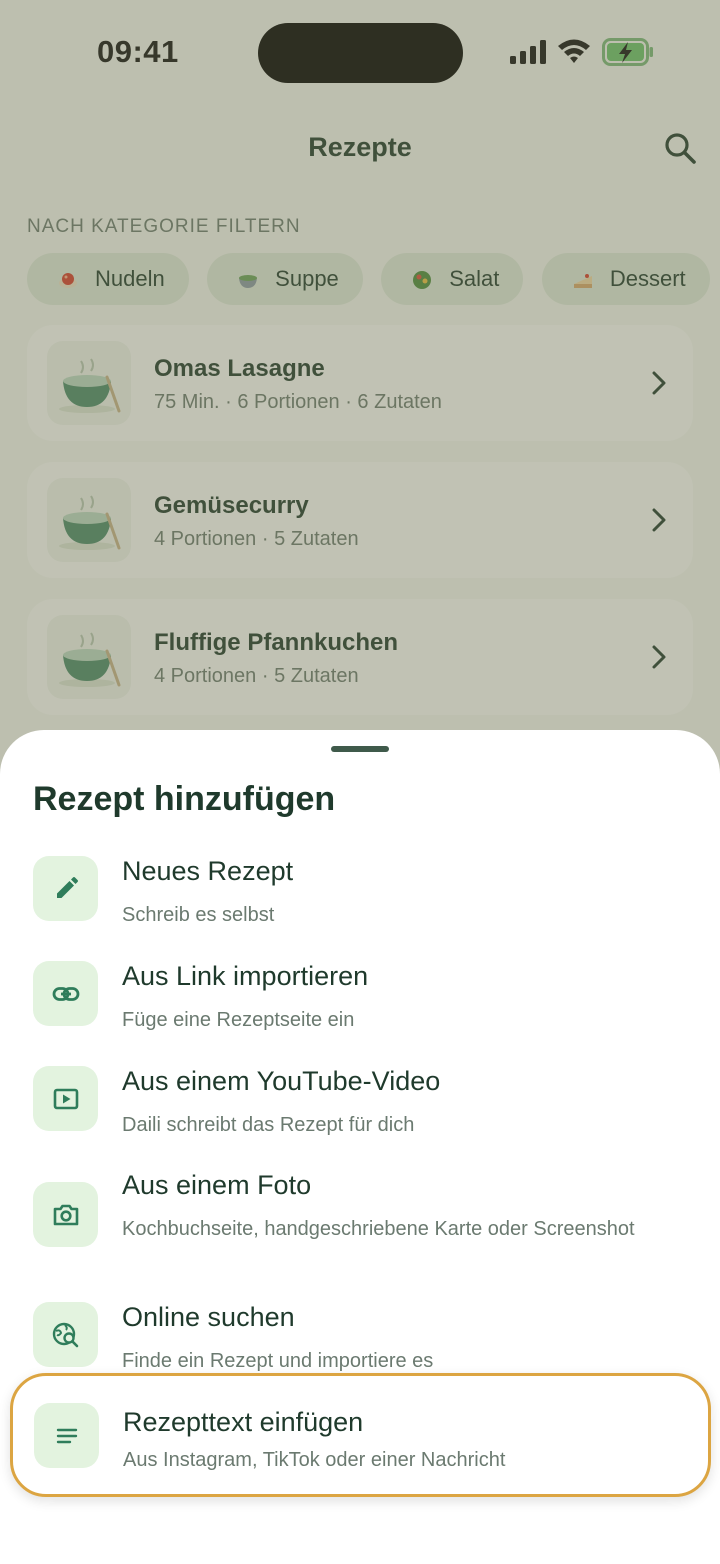 This screenshot has height=1564, width=720. Describe the element at coordinates (184, 799) in the screenshot. I see `sheet-title: Rezept hinzufügen` at that location.